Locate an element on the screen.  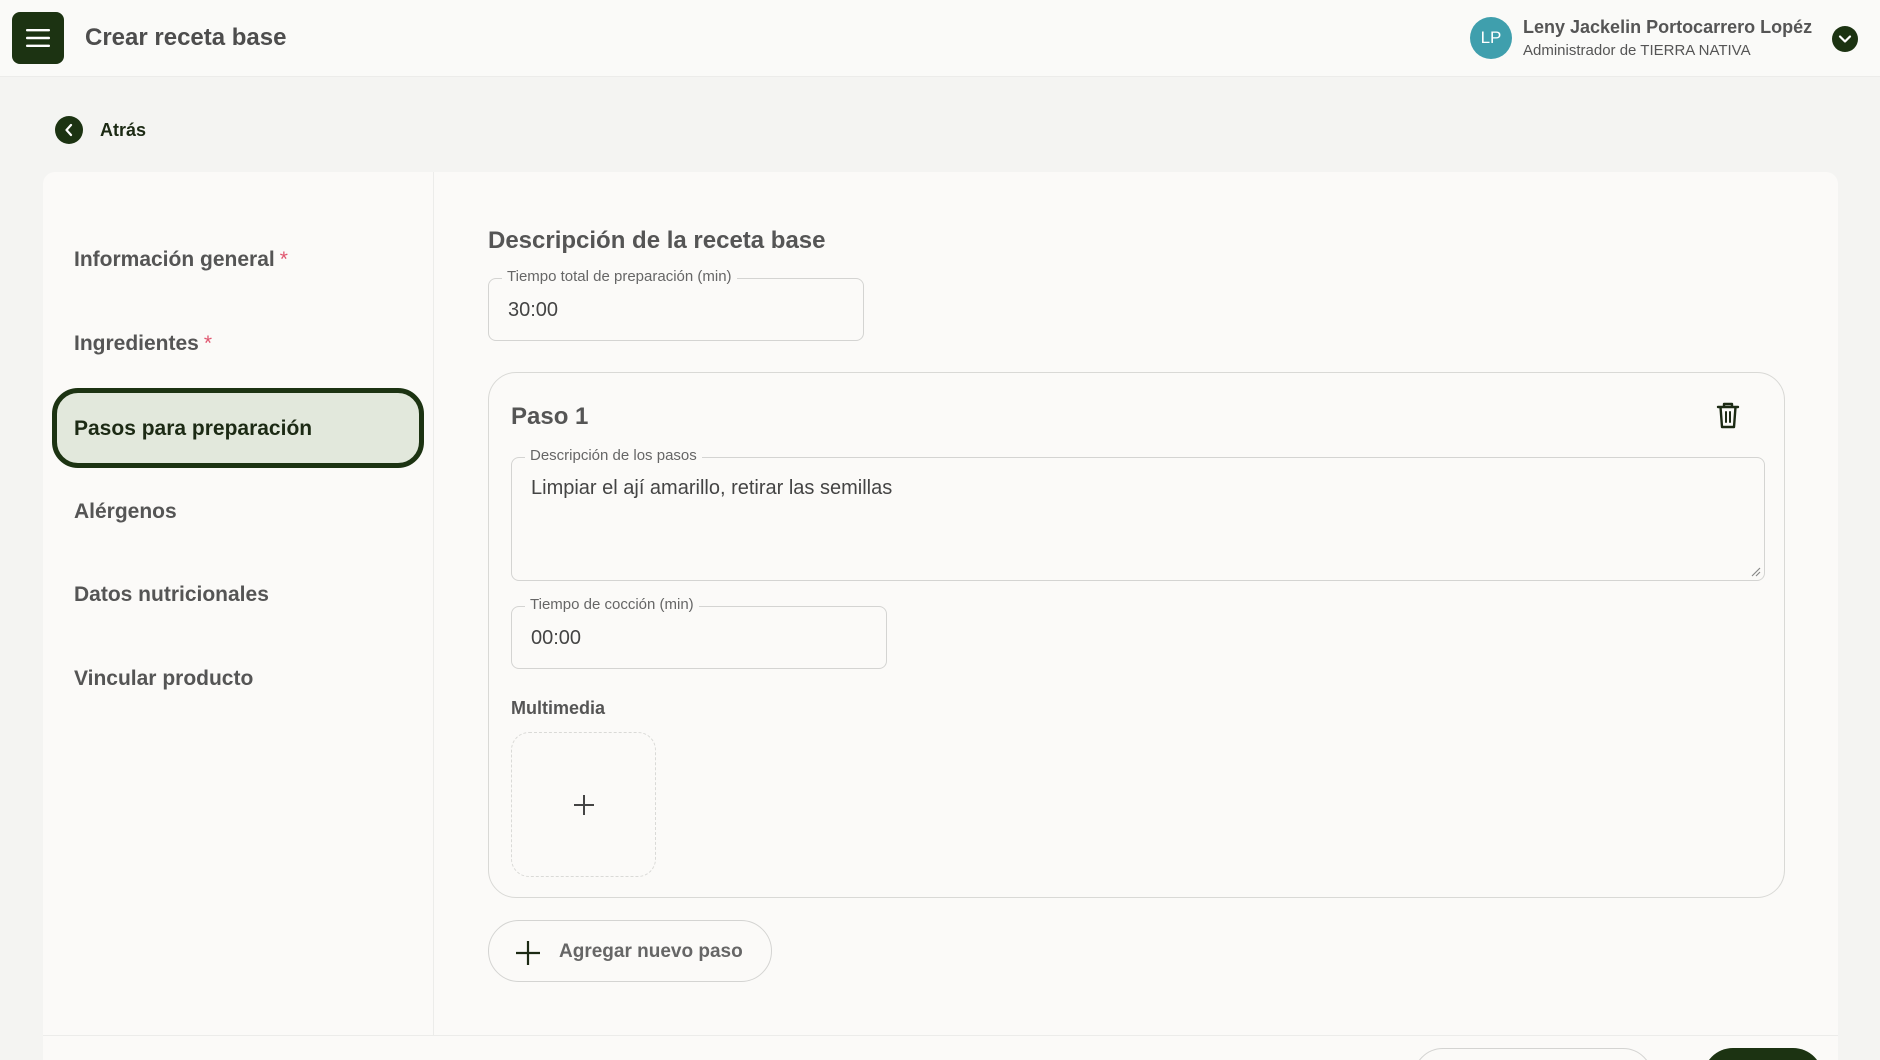
primary-footer-button is located at coordinates (1763, 1054).